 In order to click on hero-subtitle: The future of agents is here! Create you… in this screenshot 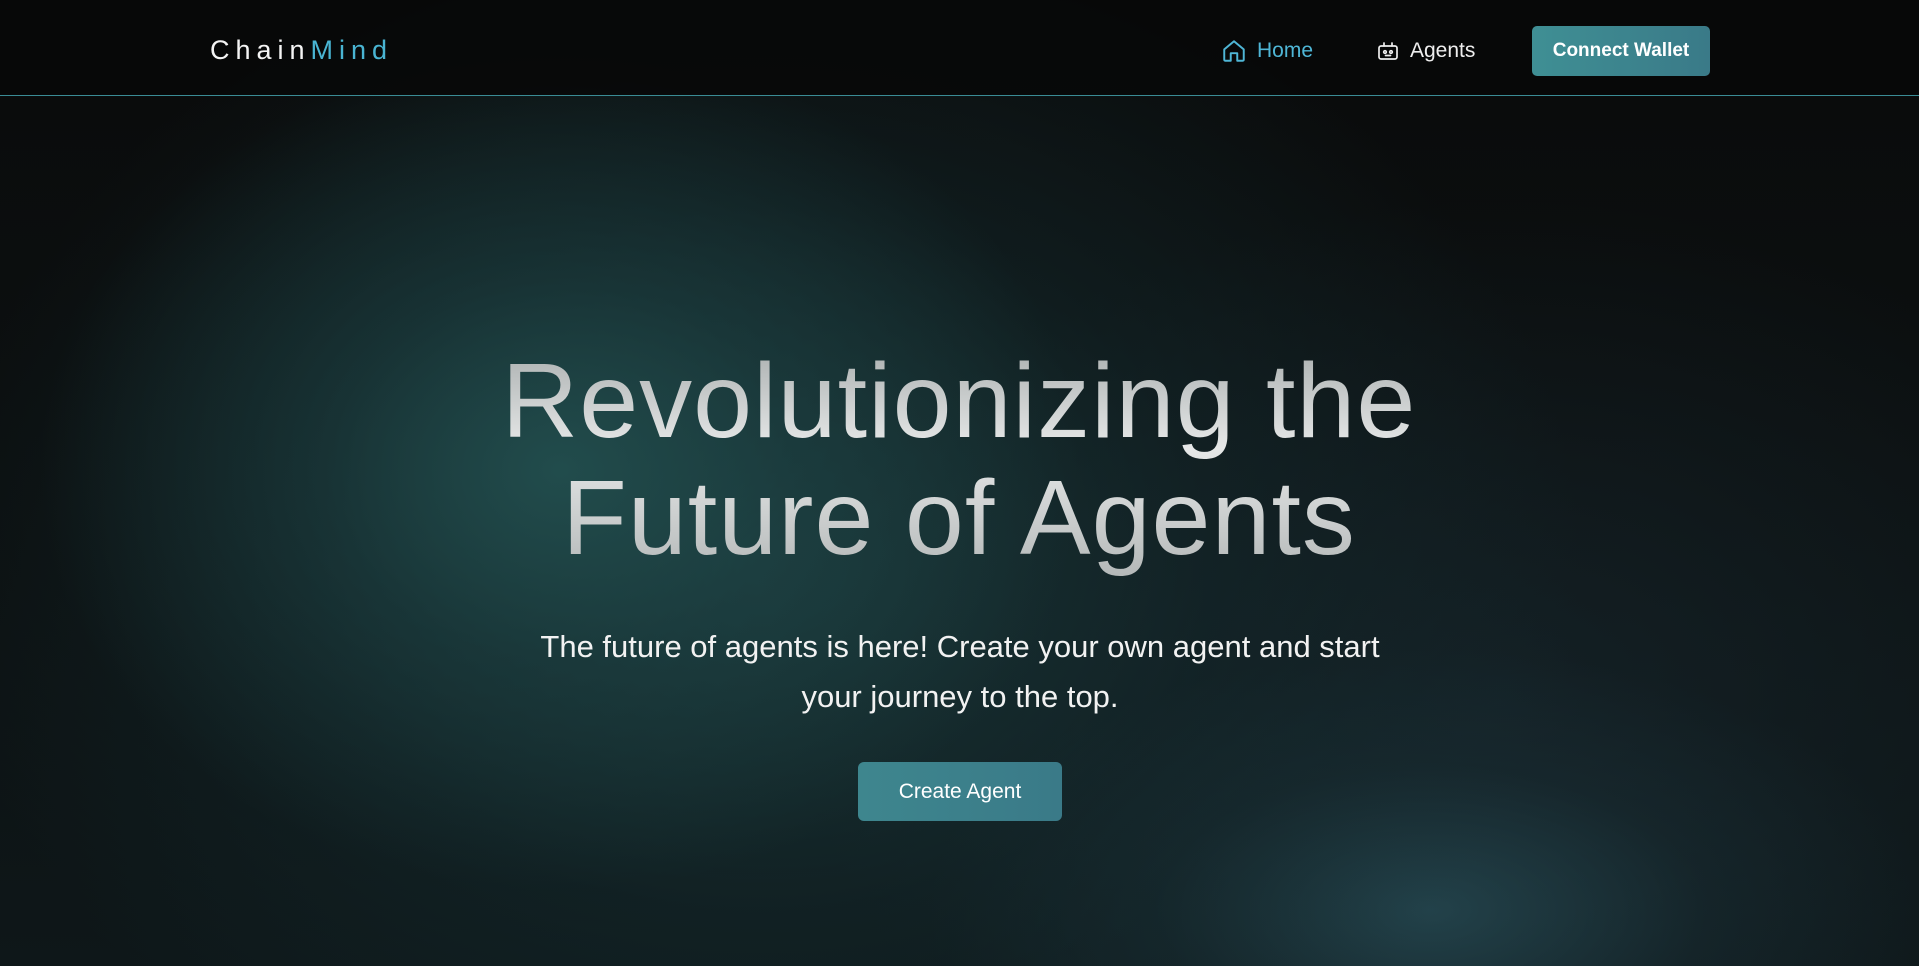, I will do `click(960, 672)`.